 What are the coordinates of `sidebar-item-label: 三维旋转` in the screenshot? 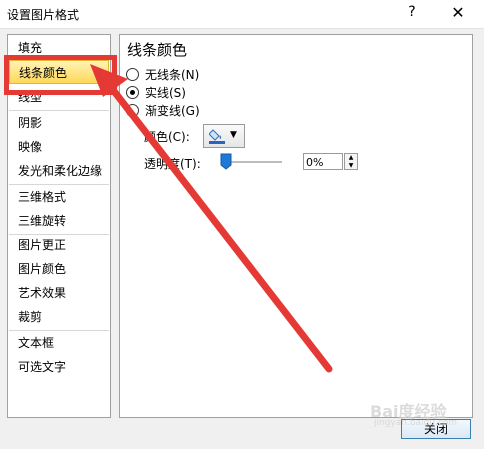 It's located at (42, 221).